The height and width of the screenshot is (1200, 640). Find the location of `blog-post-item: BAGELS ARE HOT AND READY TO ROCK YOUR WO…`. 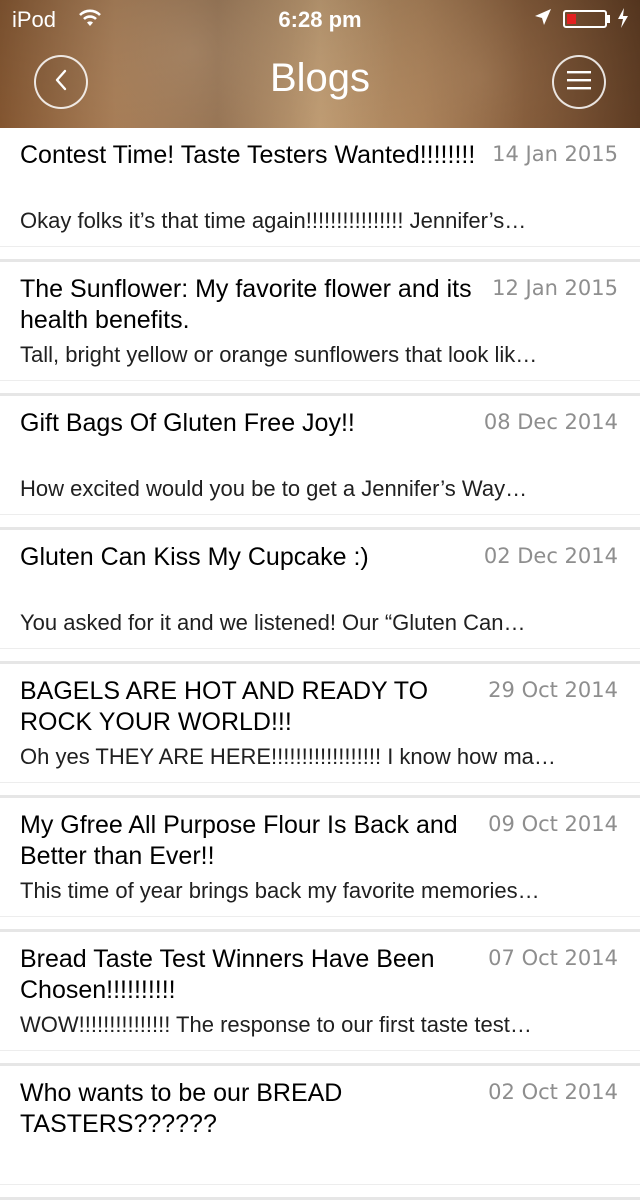

blog-post-item: BAGELS ARE HOT AND READY TO ROCK YOUR WO… is located at coordinates (320, 731).